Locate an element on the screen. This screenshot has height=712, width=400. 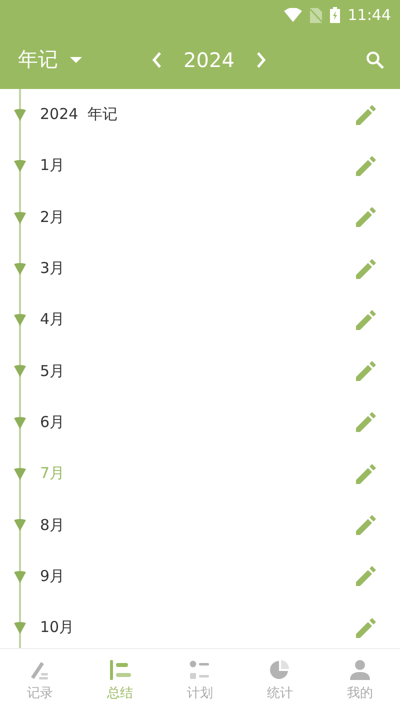
timeline-item: 6月 is located at coordinates (198, 422).